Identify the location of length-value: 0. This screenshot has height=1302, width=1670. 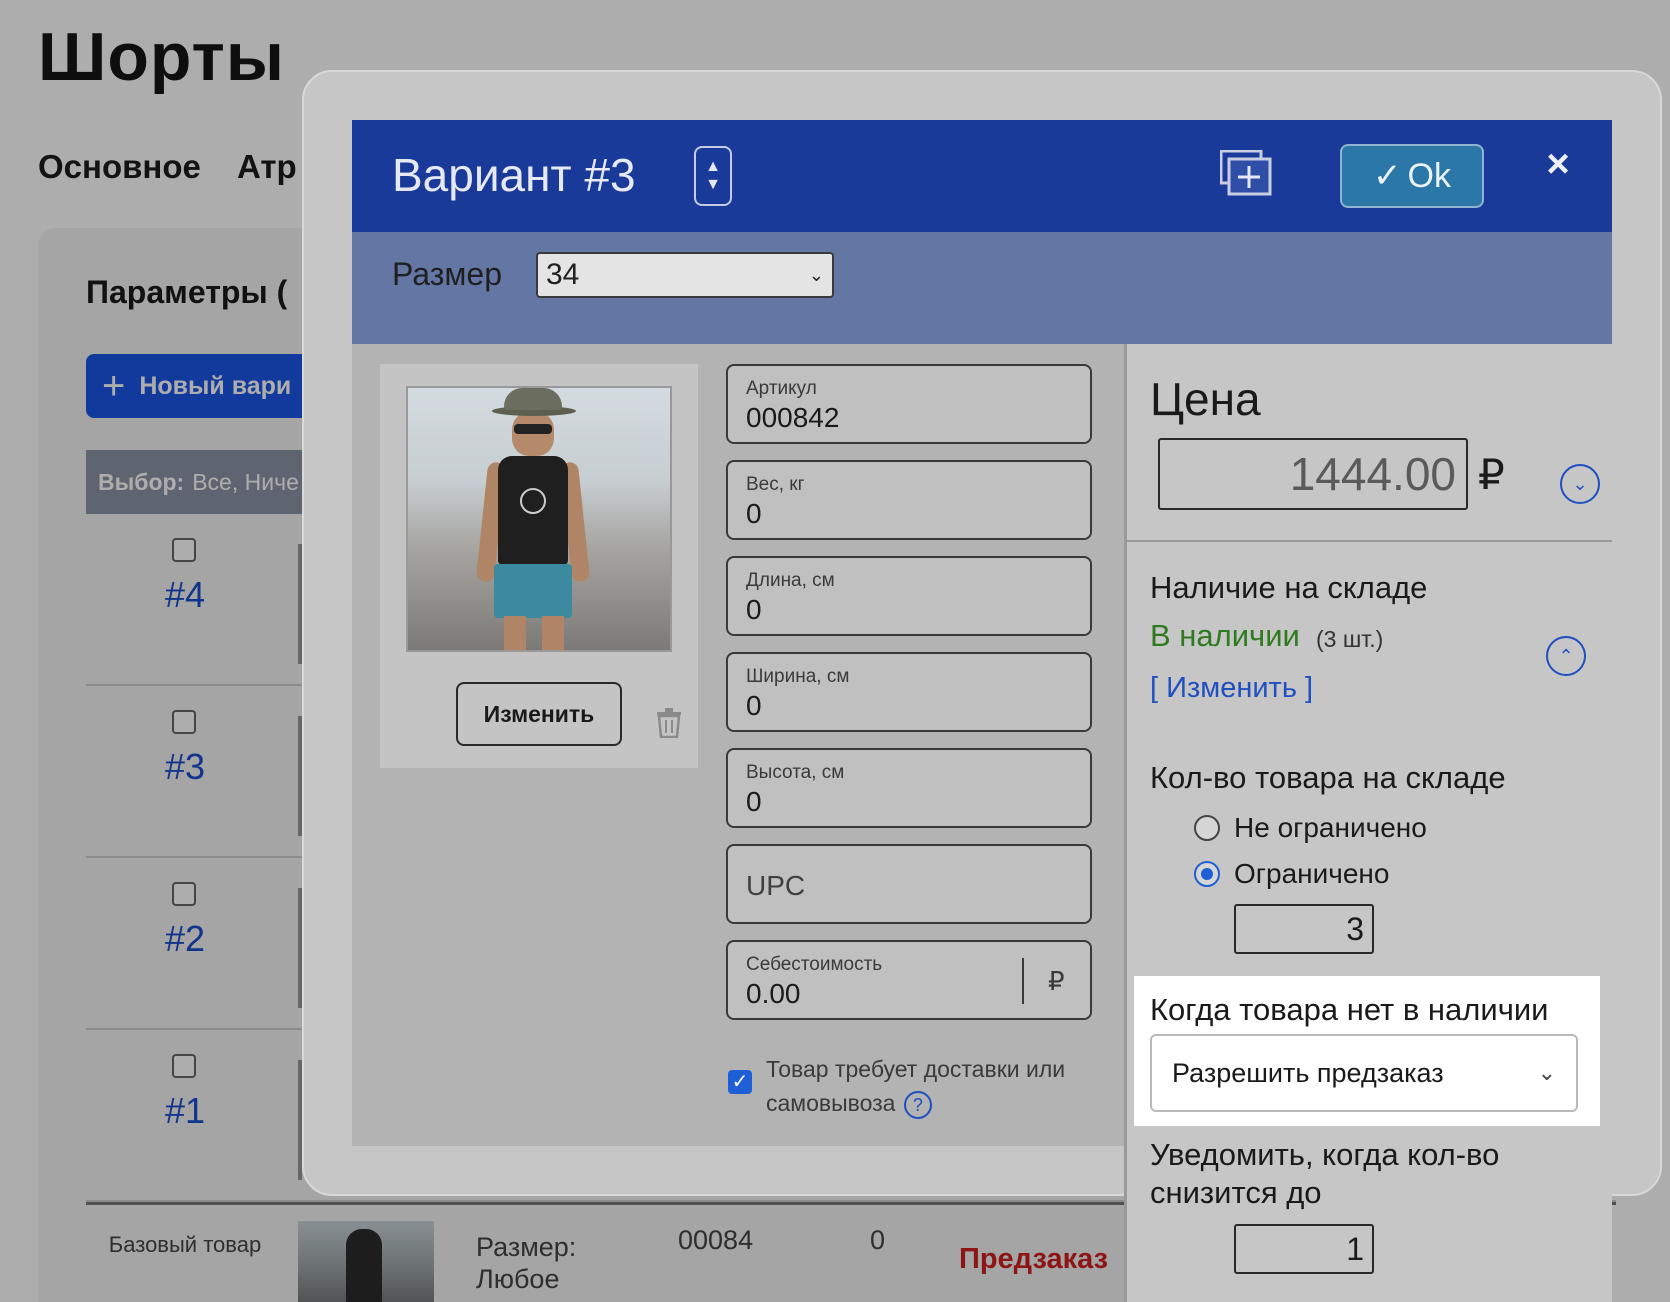
(754, 609).